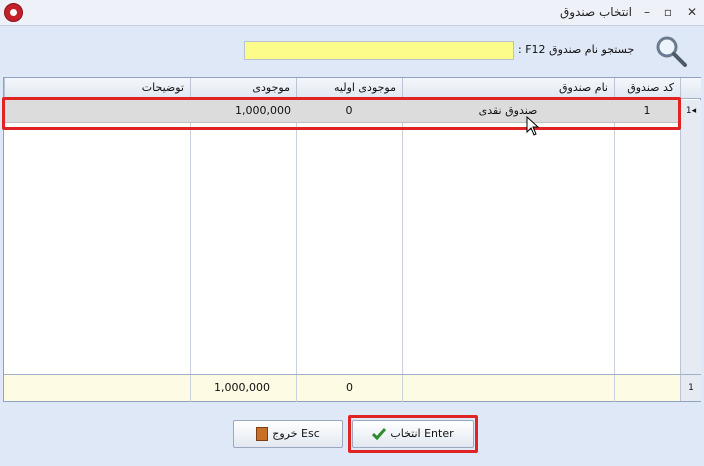 The height and width of the screenshot is (466, 704). I want to click on exit-button: خروج Esc, so click(288, 434).